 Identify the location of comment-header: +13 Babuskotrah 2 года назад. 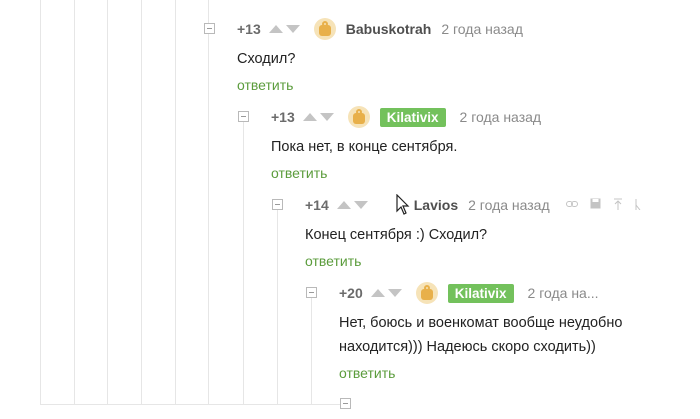
(380, 29).